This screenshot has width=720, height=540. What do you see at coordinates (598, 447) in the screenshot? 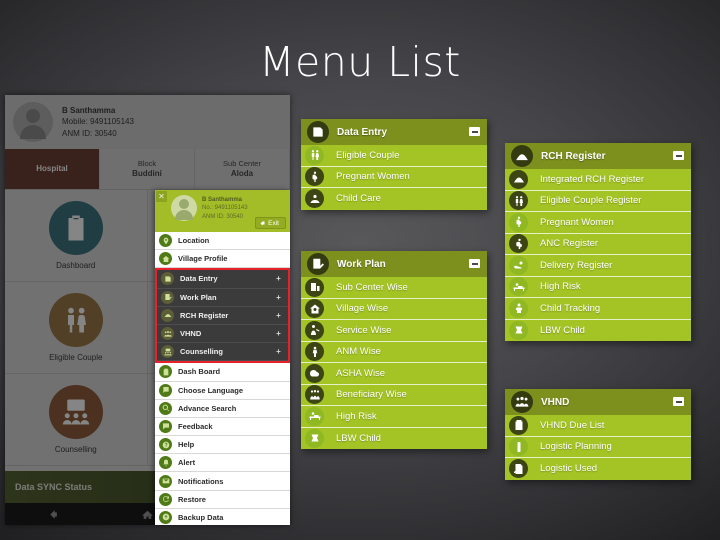
I see `menu-row-logistic-planning: Logistic Planning` at bounding box center [598, 447].